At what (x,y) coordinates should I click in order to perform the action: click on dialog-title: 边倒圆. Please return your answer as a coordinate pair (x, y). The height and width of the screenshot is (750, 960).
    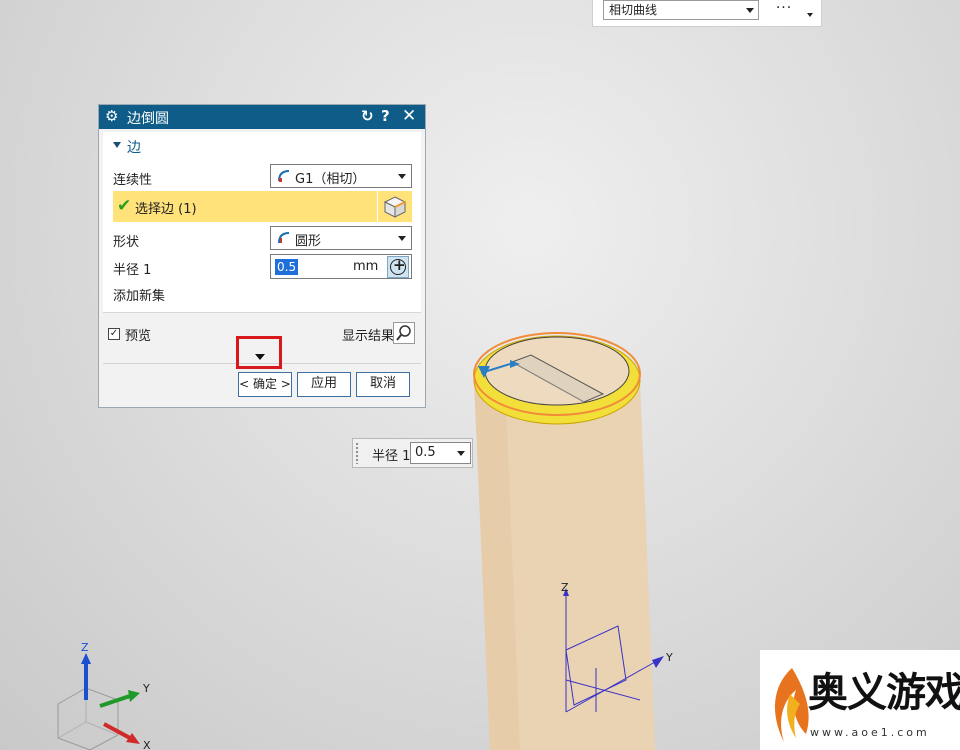
    Looking at the image, I should click on (148, 119).